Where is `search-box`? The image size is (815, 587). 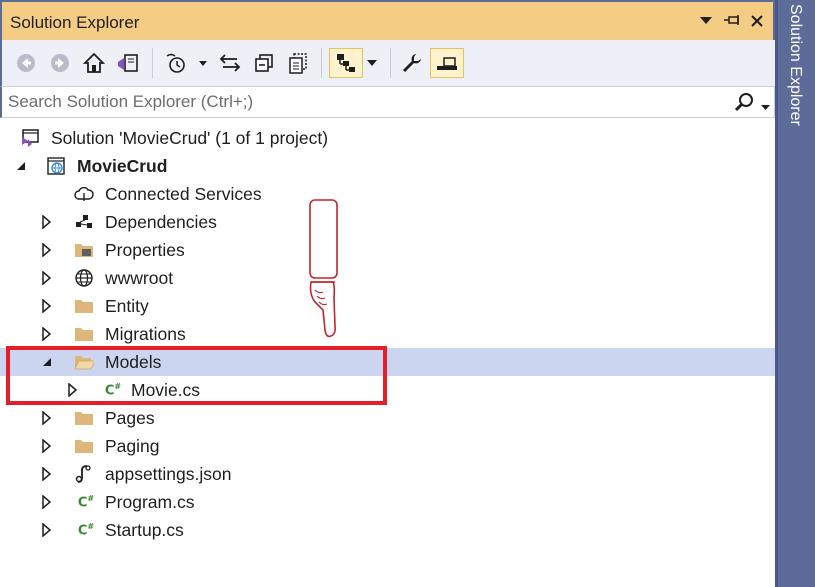
search-box is located at coordinates (387, 102).